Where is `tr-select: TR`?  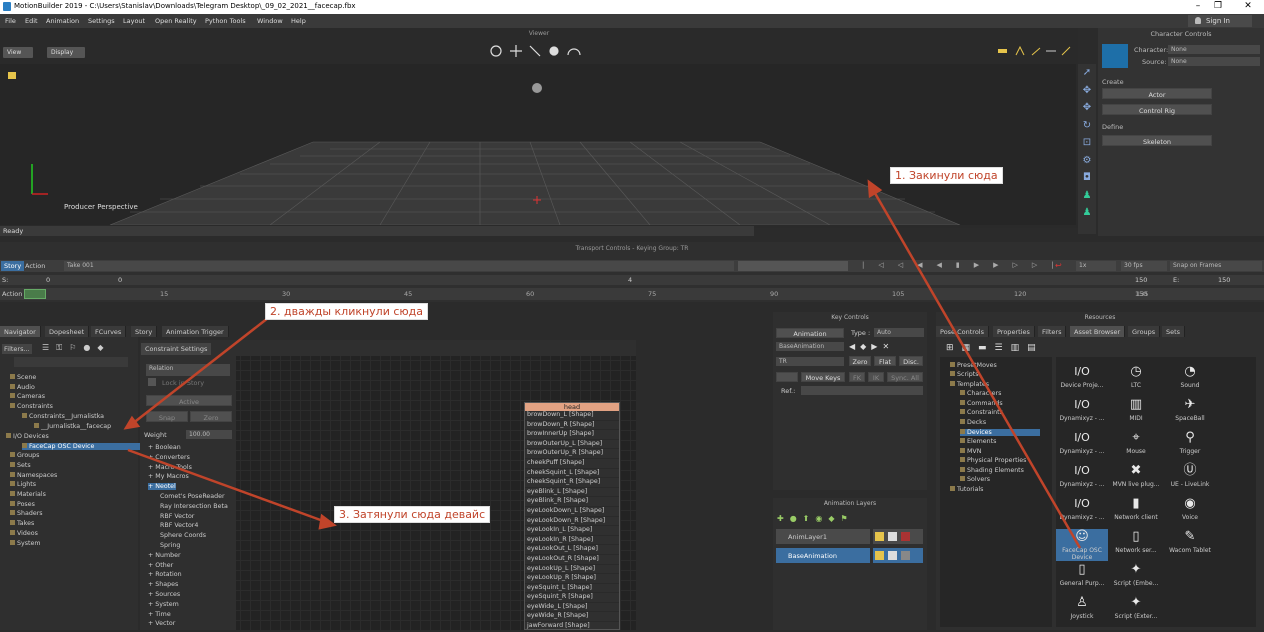
tr-select: TR is located at coordinates (810, 361).